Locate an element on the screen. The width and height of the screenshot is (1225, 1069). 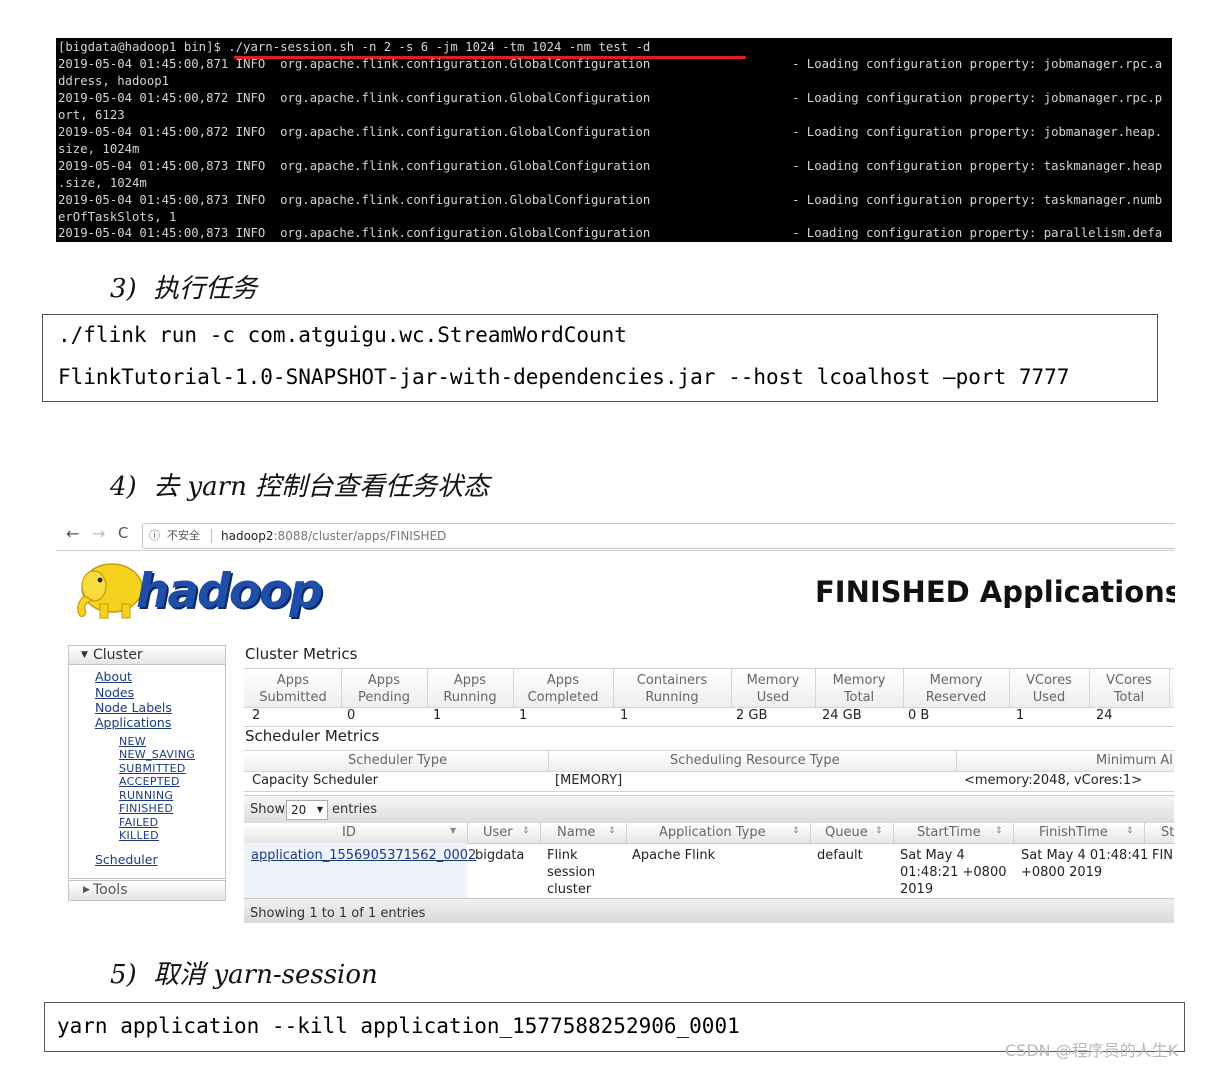
metric-value: 0 B is located at coordinates (919, 715).